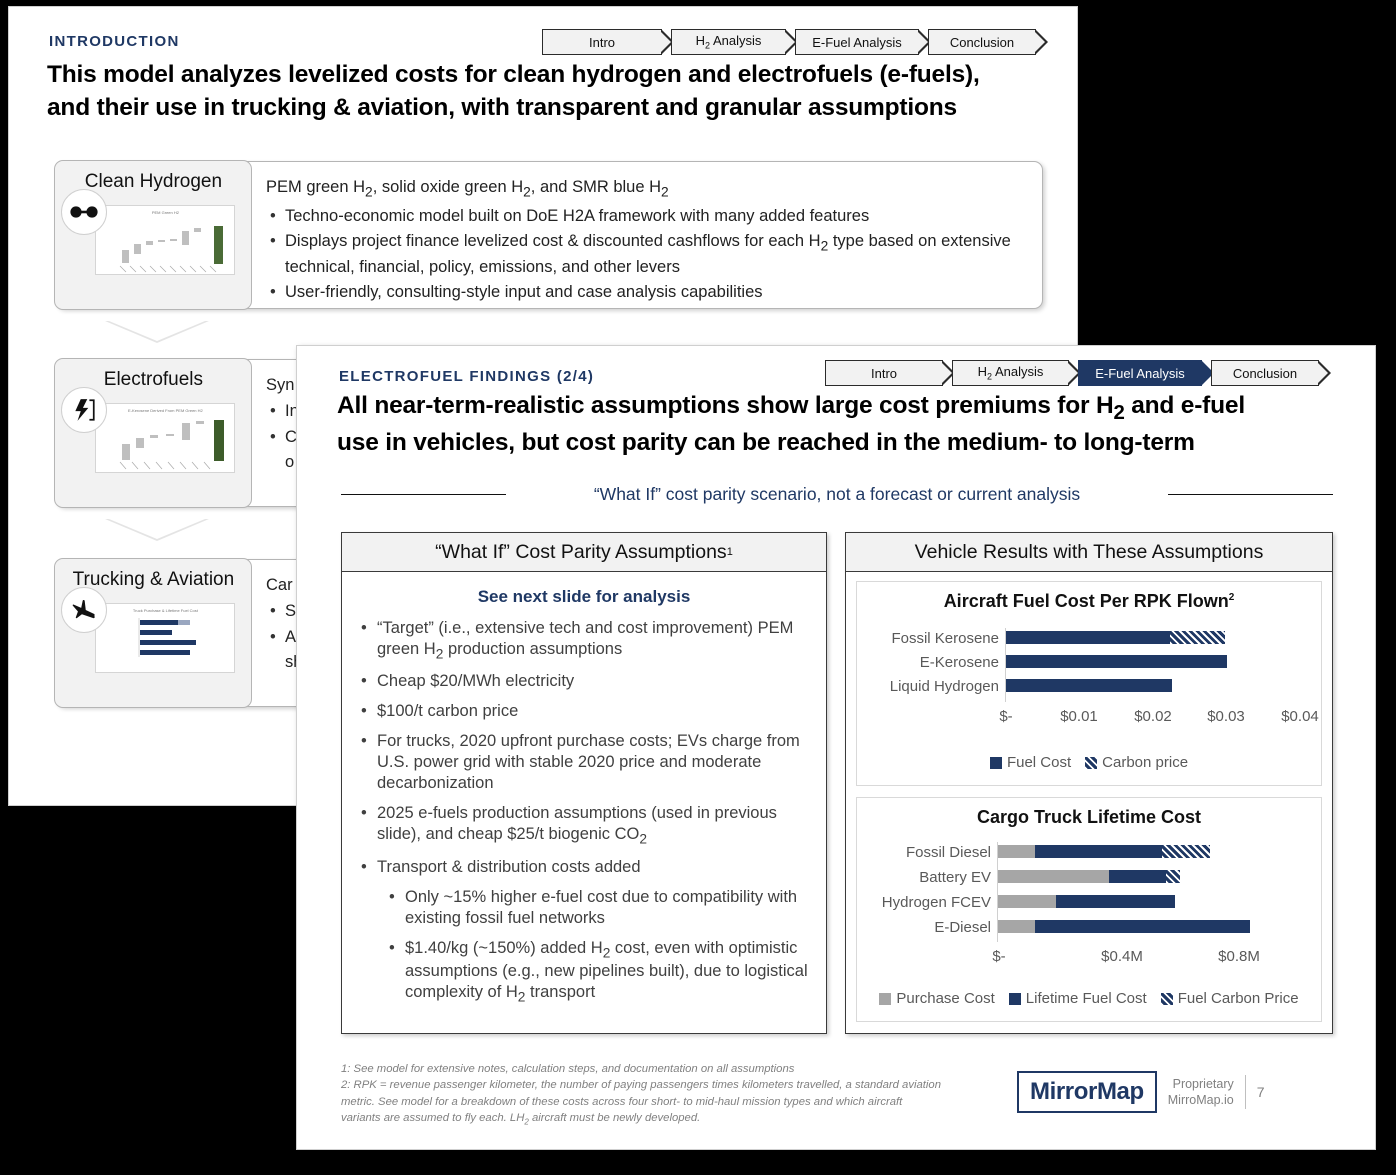 The height and width of the screenshot is (1175, 1396). What do you see at coordinates (948, 852) in the screenshot?
I see `truck-cat-label-fossil-diesel: Fossil Diesel` at bounding box center [948, 852].